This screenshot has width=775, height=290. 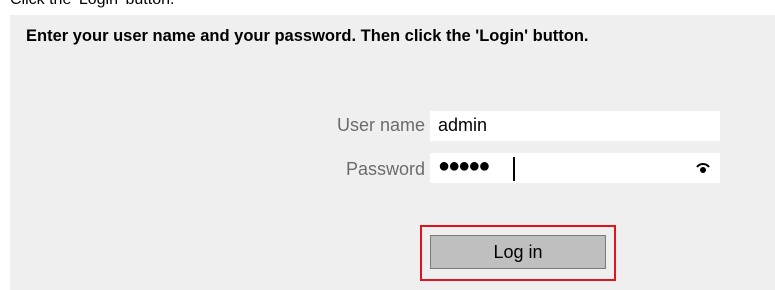 I want to click on login-button: Log in, so click(x=518, y=252).